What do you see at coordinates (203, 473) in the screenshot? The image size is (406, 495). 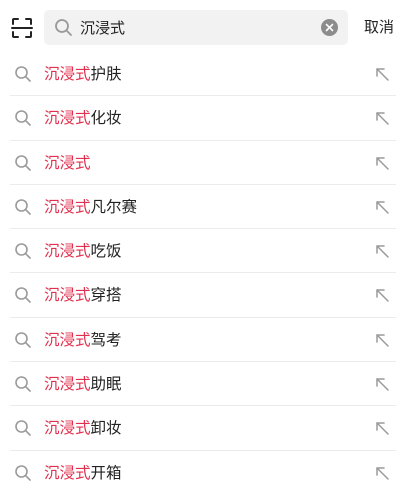 I see `suggestion-item: 沉浸式开箱` at bounding box center [203, 473].